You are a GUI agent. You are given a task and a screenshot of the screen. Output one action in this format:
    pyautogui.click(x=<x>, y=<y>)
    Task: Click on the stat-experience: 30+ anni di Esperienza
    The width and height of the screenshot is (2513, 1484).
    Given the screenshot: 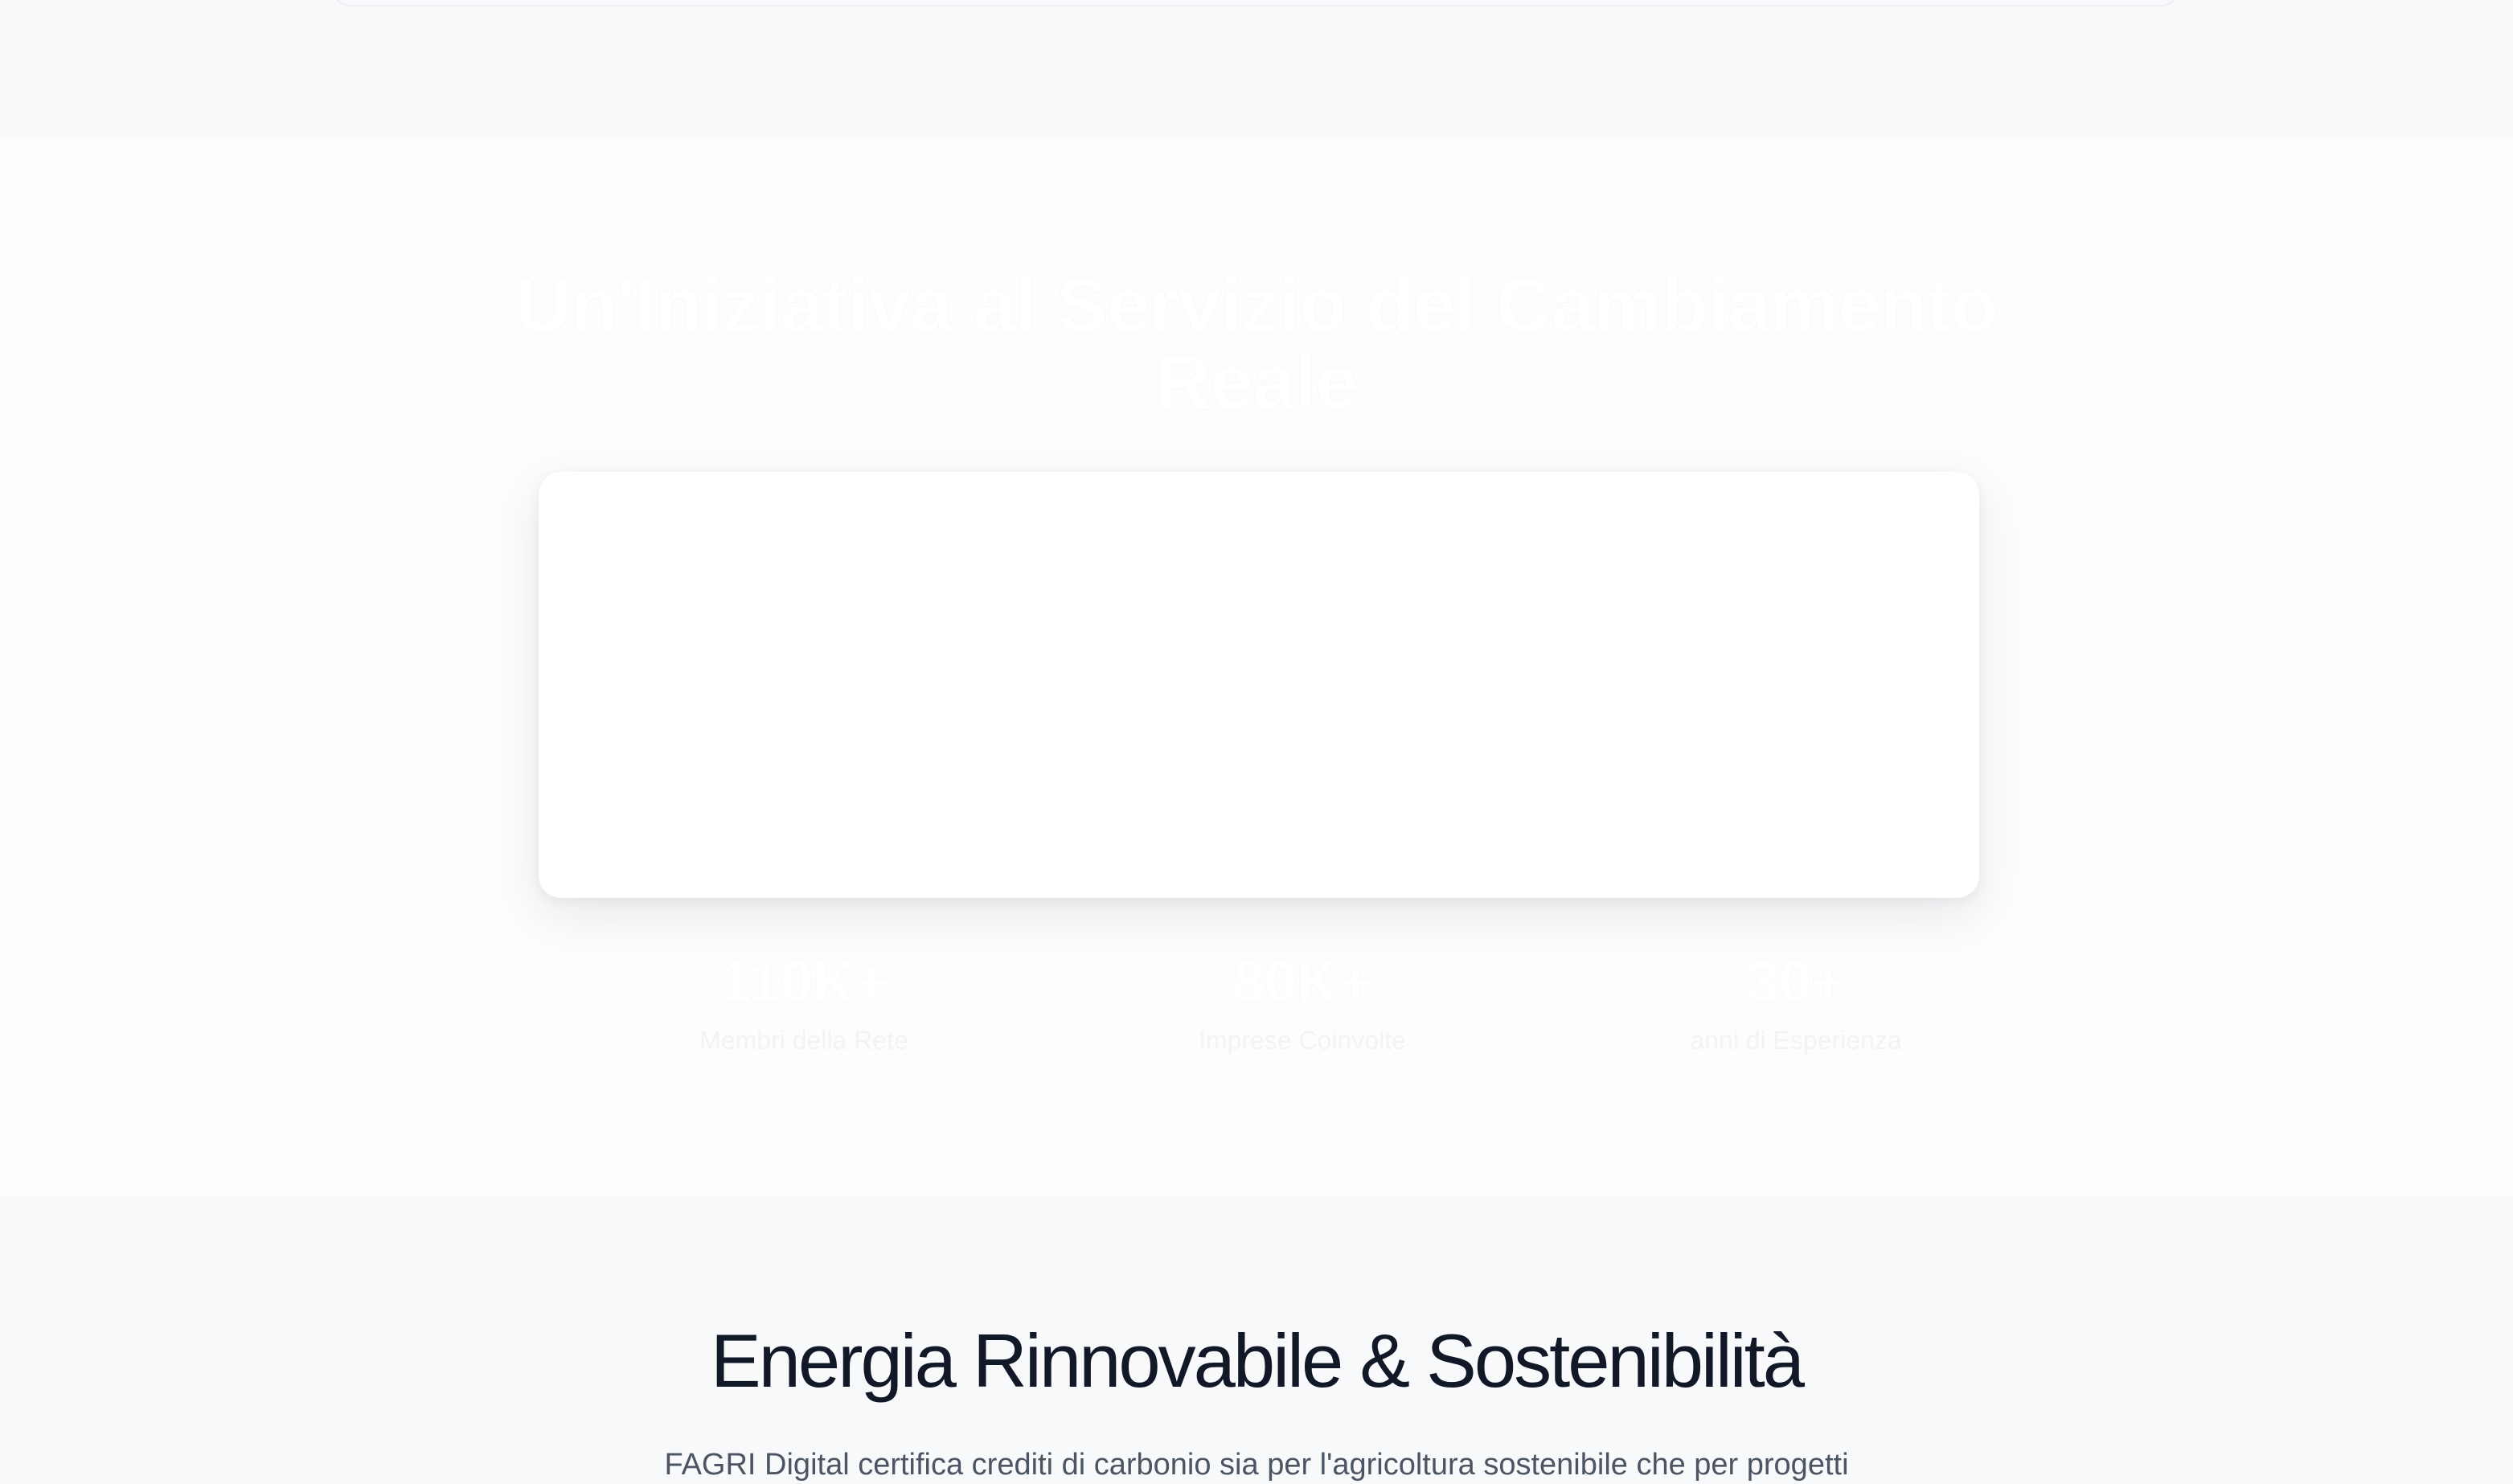 What is the action you would take?
    pyautogui.click(x=1796, y=1003)
    